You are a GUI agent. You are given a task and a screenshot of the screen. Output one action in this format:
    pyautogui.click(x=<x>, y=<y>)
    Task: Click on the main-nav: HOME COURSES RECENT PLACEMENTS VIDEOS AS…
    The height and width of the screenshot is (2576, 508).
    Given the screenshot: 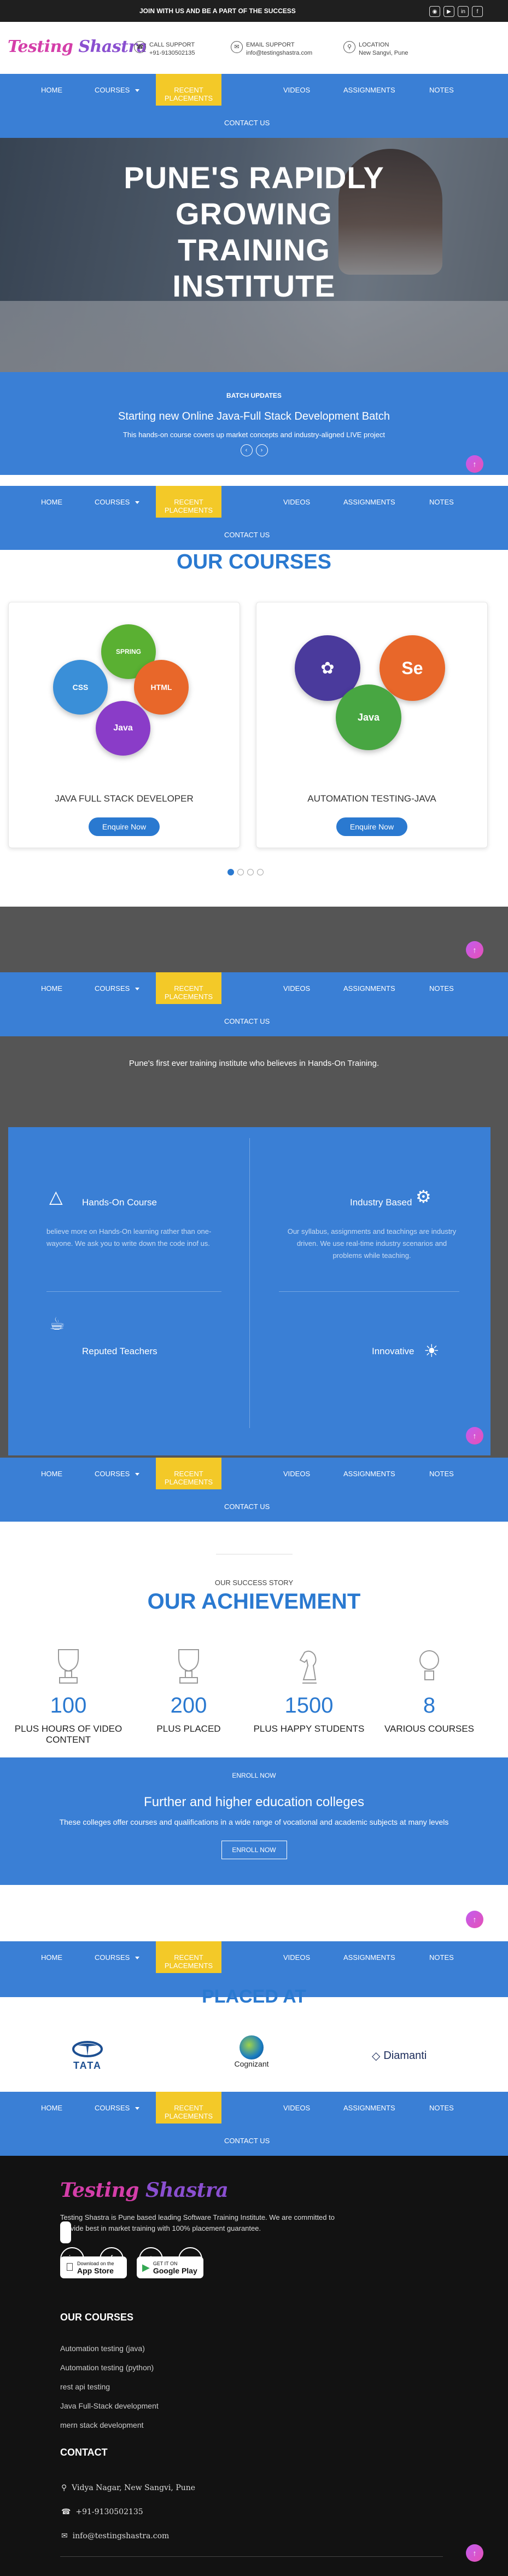 What is the action you would take?
    pyautogui.click(x=254, y=106)
    